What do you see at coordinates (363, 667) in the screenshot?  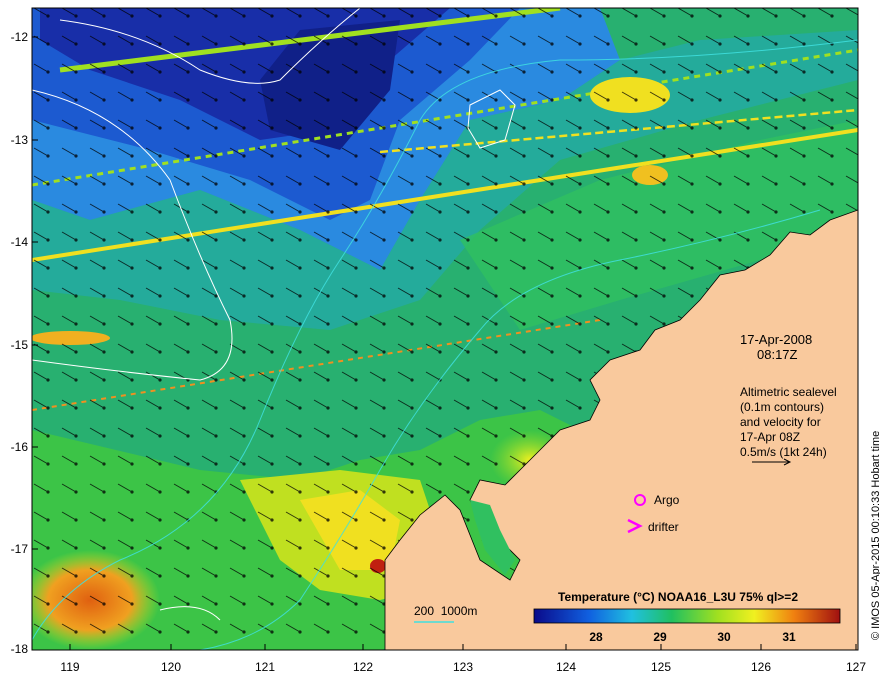 I see `lon-label: 122` at bounding box center [363, 667].